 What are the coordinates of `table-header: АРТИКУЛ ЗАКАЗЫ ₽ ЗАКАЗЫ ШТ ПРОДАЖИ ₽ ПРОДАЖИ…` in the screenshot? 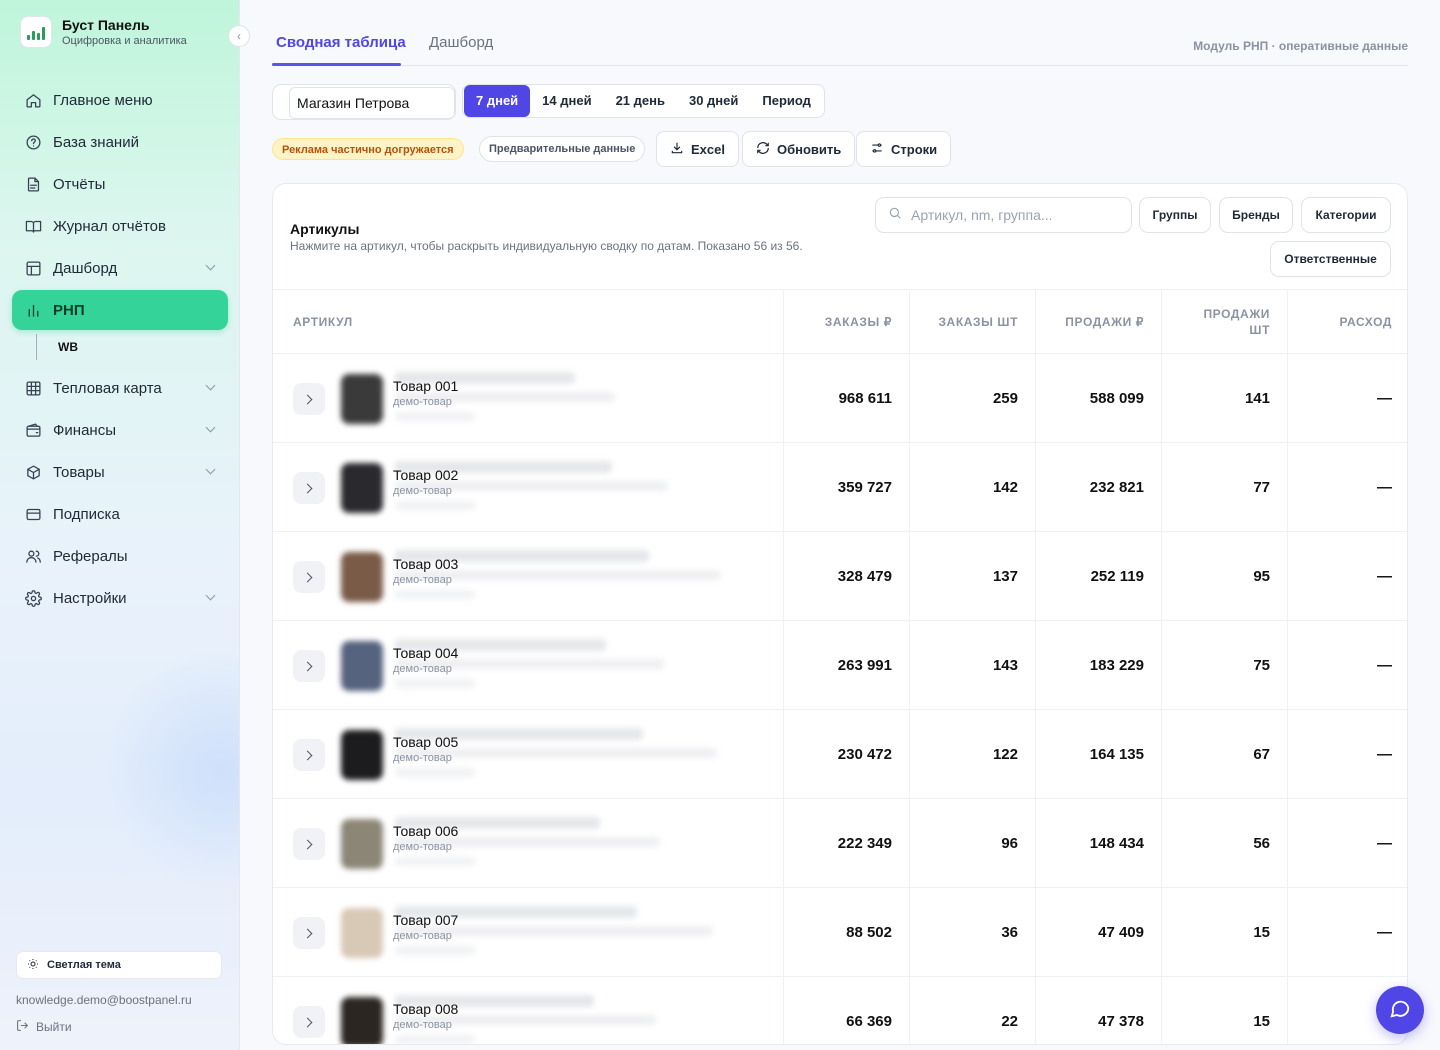 It's located at (840, 321).